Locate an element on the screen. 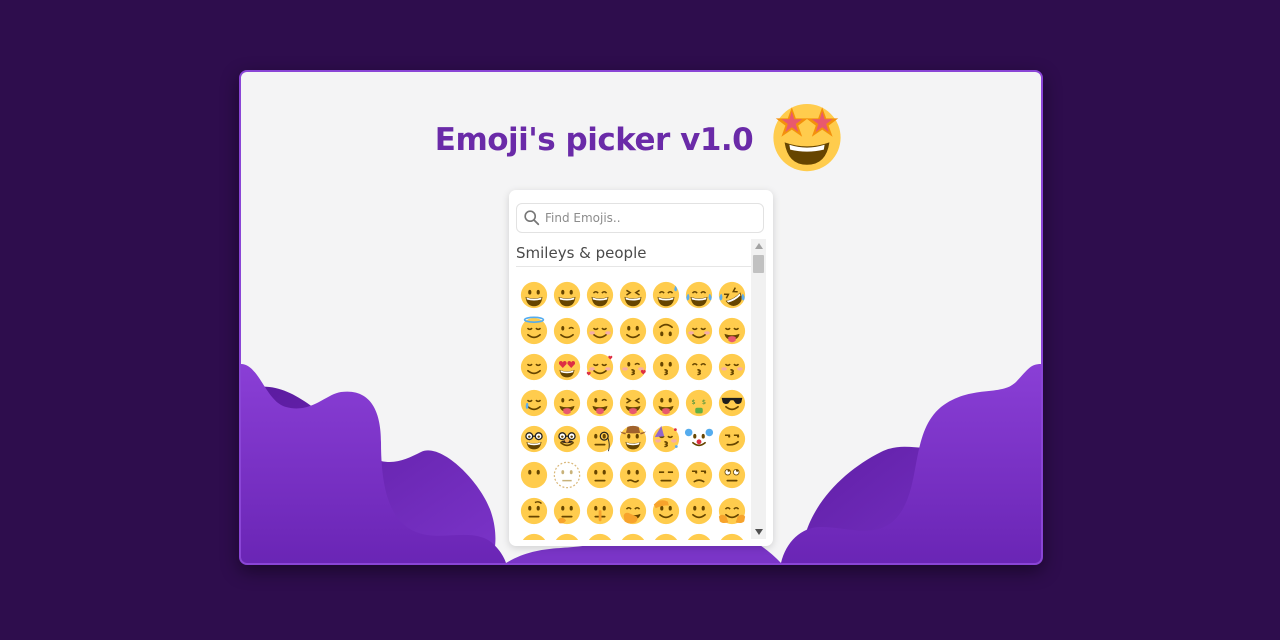 This screenshot has width=1280, height=640. emoji-relieved is located at coordinates (533, 367).